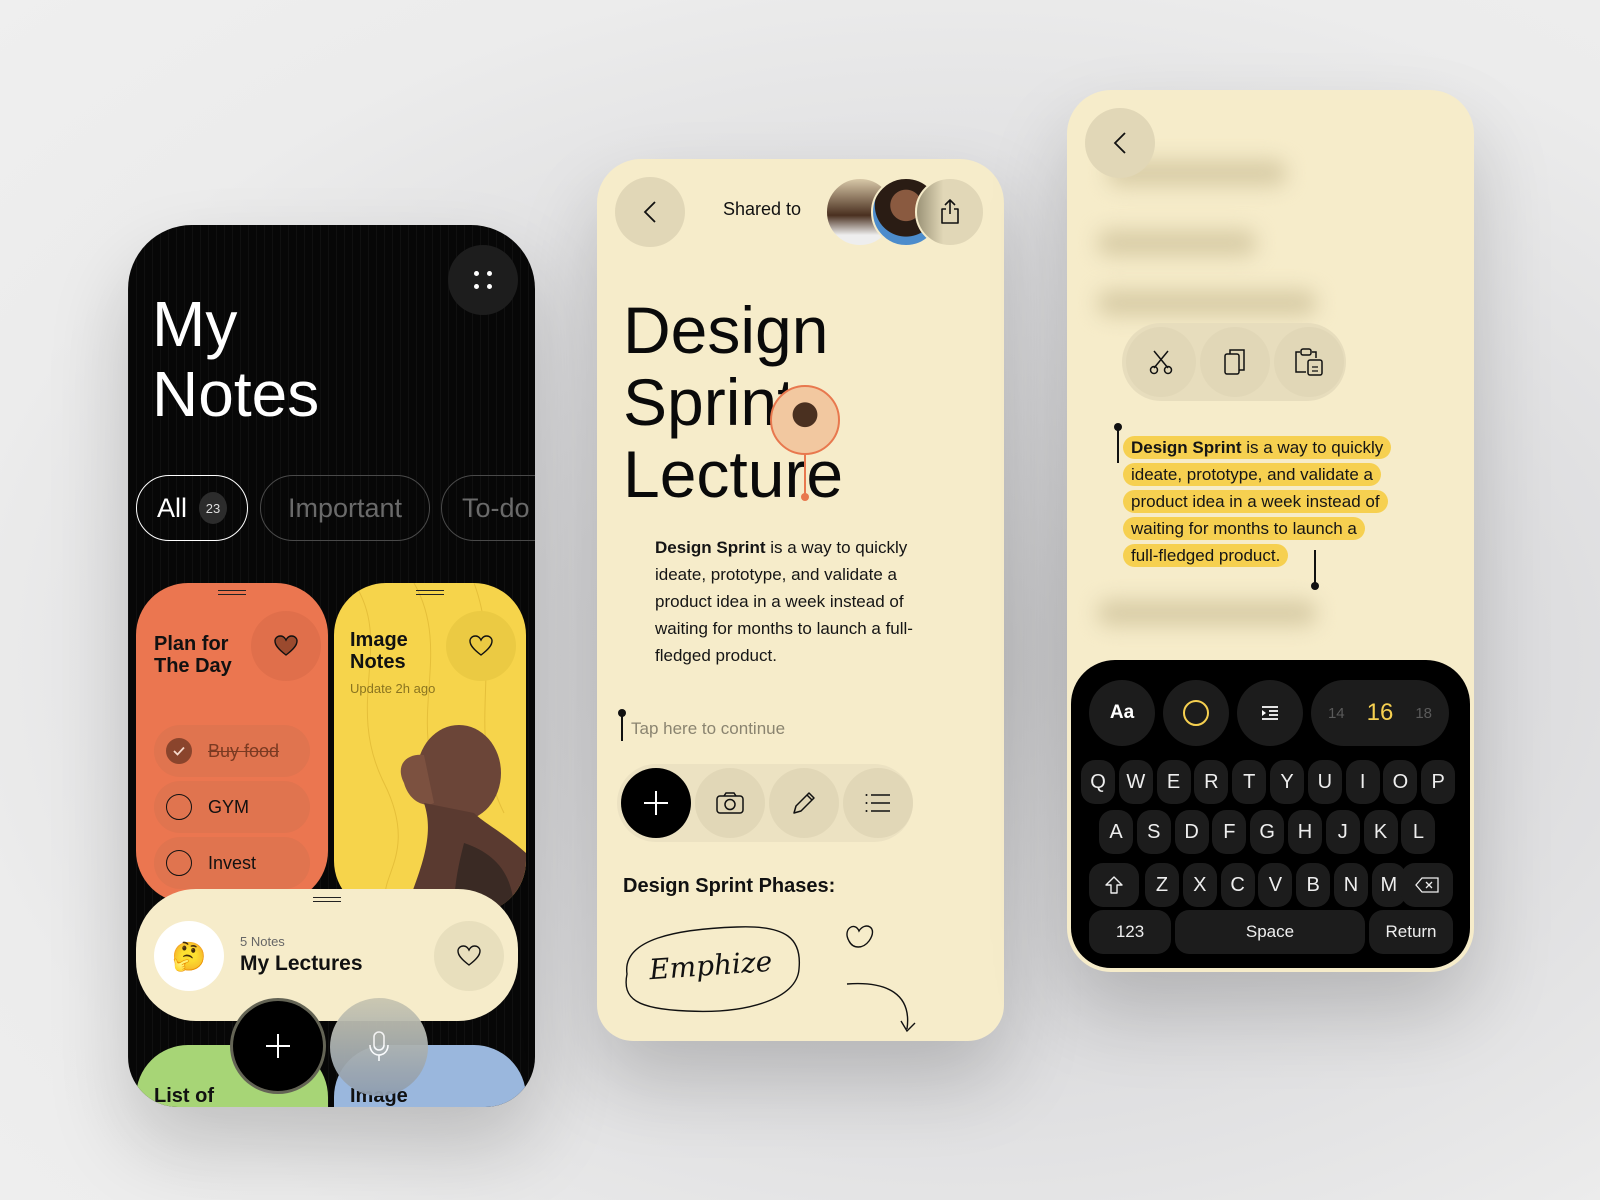 This screenshot has width=1600, height=1200. I want to click on key-k: K, so click(1380, 832).